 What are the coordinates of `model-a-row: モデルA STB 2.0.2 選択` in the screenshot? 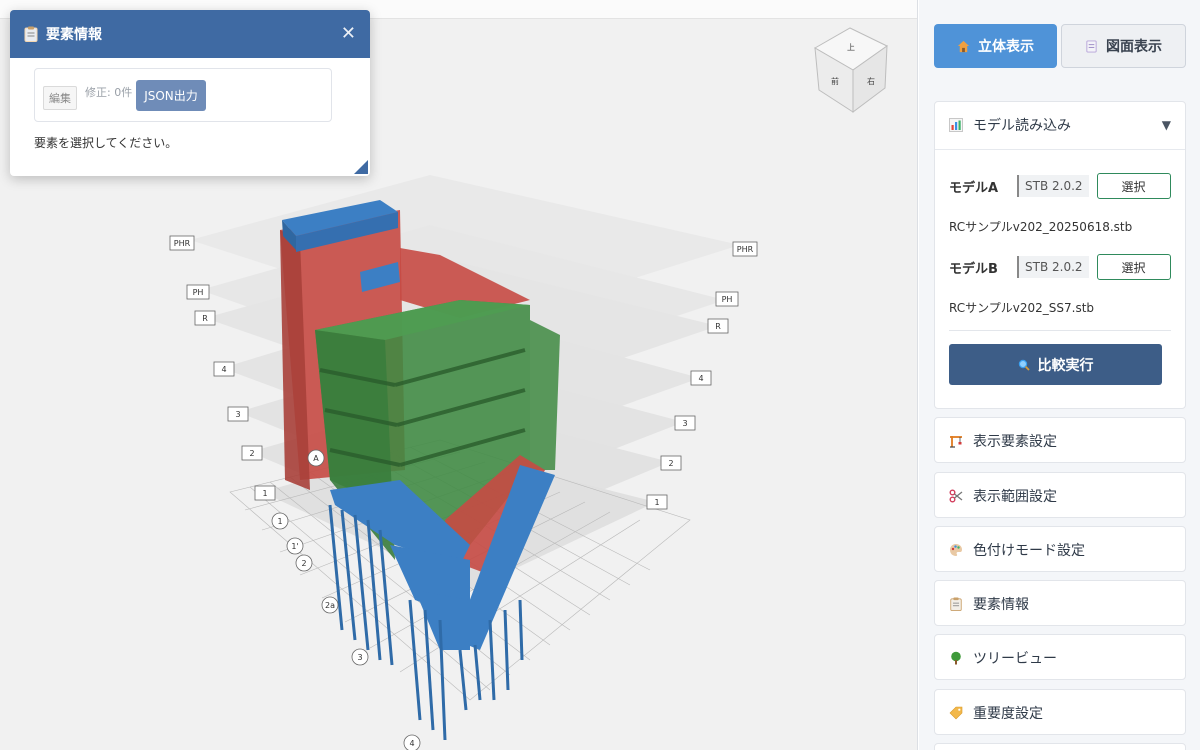 It's located at (1061, 186).